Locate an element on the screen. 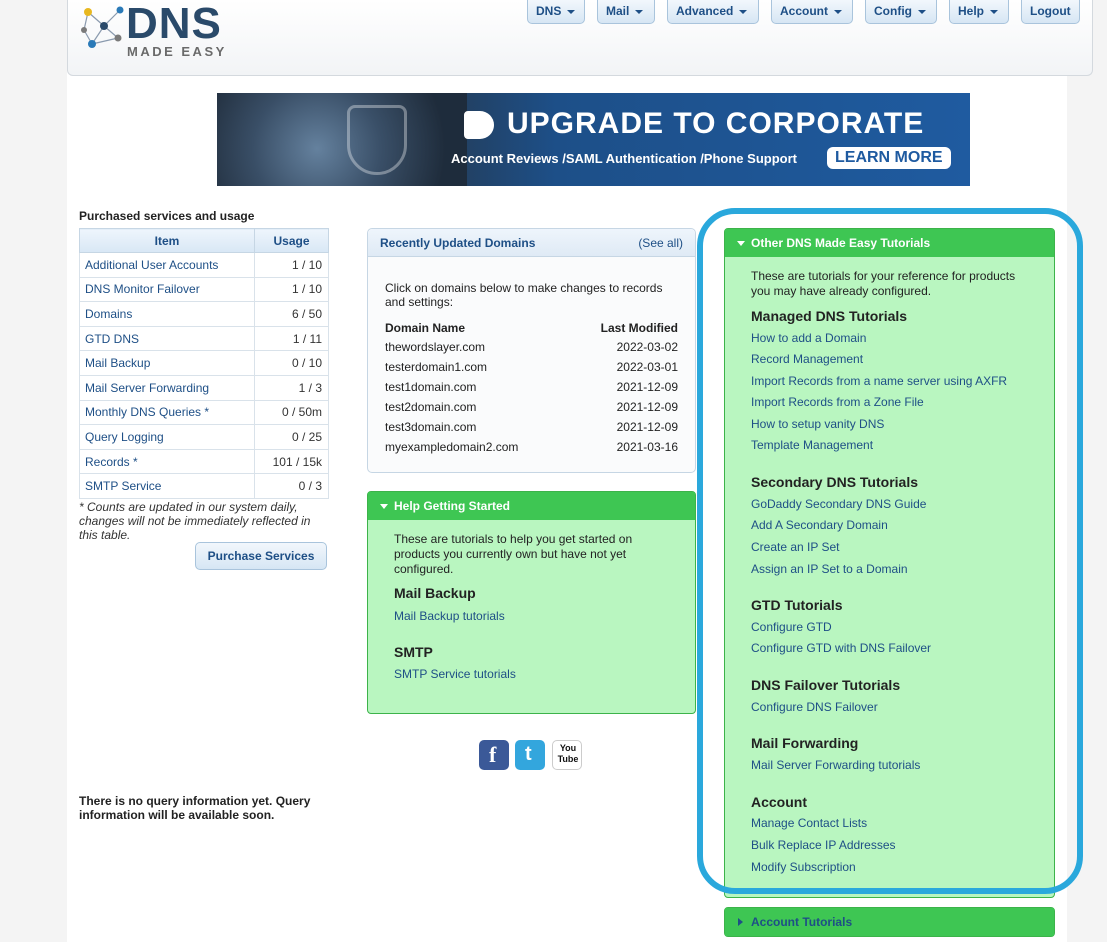  usage-value: 101 / 15k is located at coordinates (291, 461).